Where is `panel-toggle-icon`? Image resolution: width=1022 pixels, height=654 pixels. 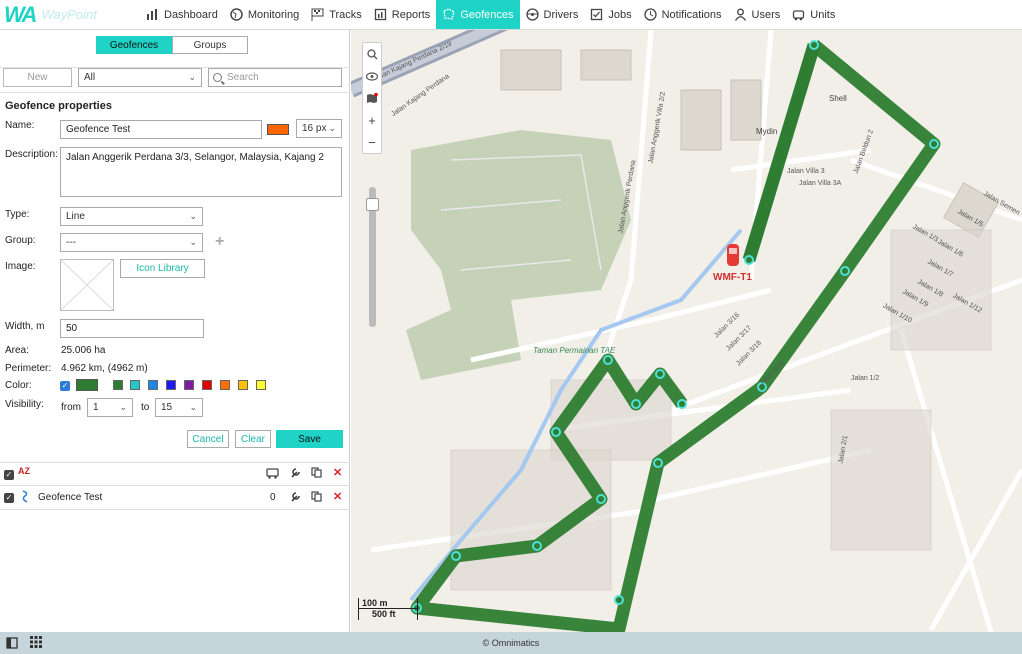
panel-toggle-icon is located at coordinates (12, 644).